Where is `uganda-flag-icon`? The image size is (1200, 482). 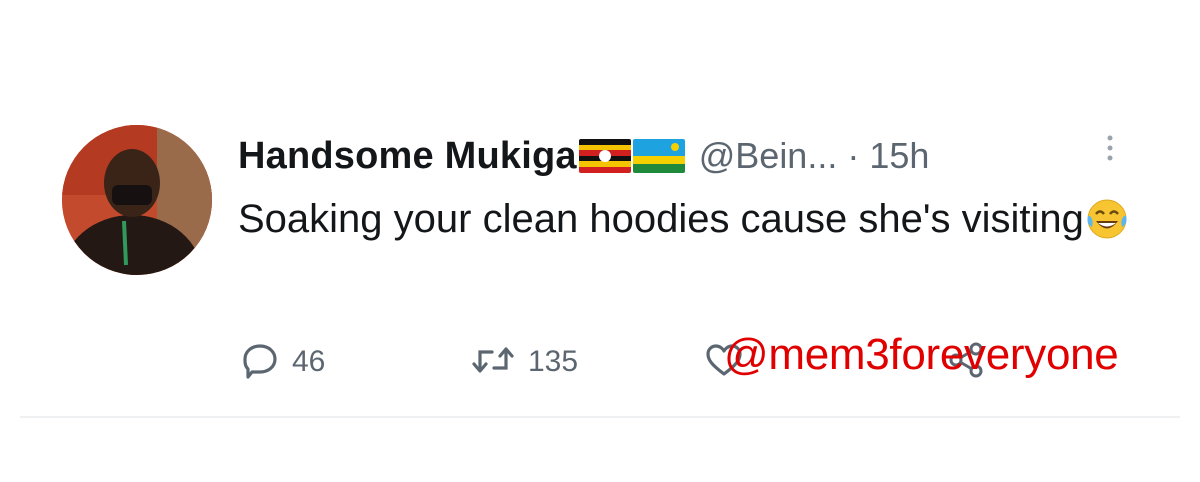 uganda-flag-icon is located at coordinates (604, 156).